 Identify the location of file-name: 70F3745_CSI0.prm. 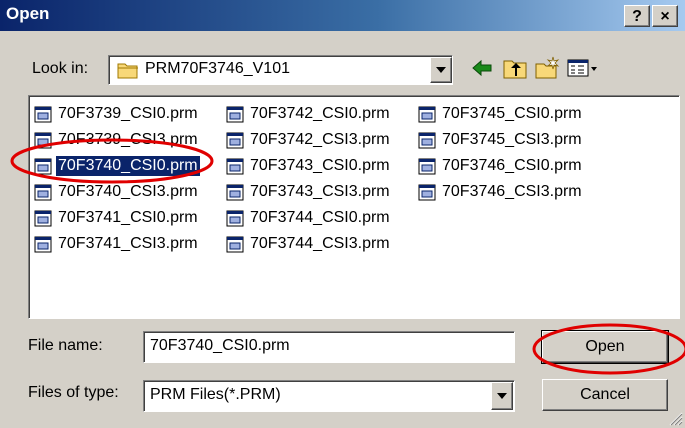
(512, 113).